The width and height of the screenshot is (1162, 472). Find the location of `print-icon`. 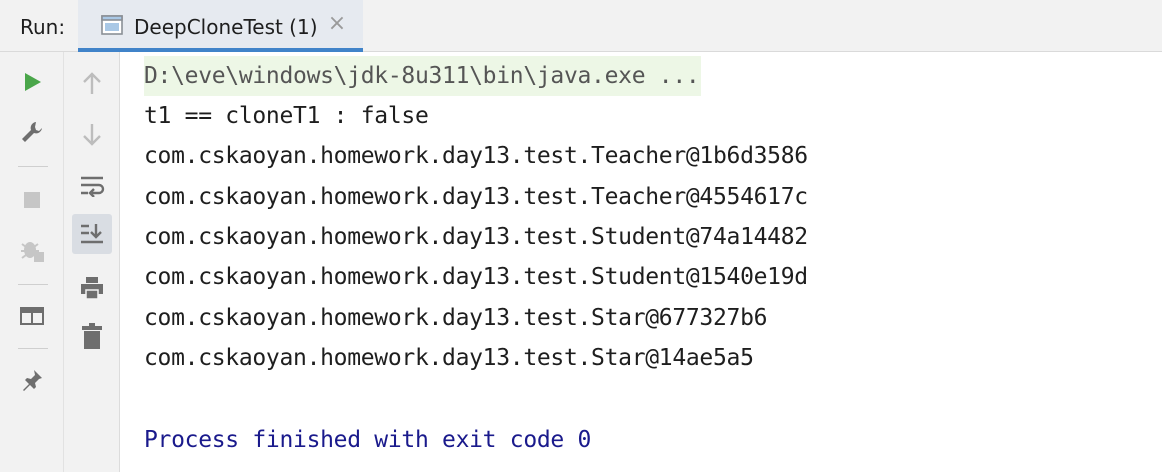

print-icon is located at coordinates (92, 288).